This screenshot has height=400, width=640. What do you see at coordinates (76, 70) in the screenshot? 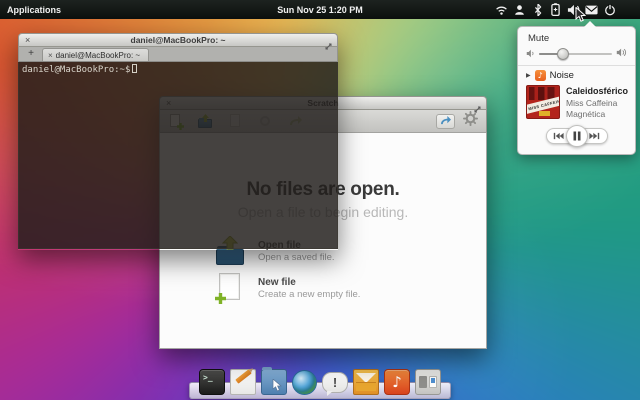
I see `terminal-prompt: daniel@MacBookPro:~$` at bounding box center [76, 70].